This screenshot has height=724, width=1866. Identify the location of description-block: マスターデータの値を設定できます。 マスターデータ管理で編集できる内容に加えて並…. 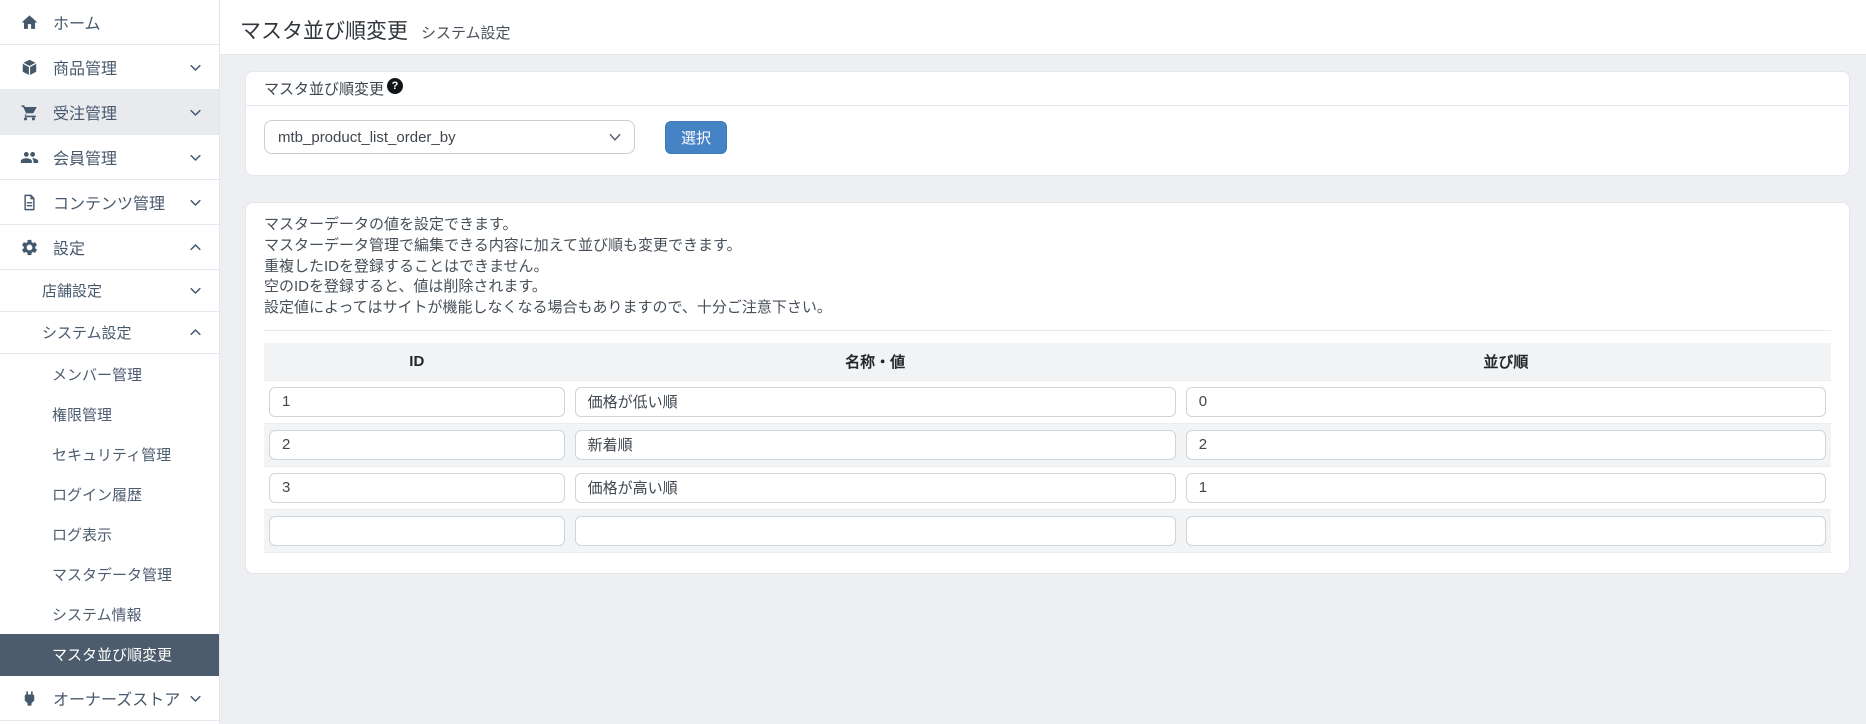
(1047, 267).